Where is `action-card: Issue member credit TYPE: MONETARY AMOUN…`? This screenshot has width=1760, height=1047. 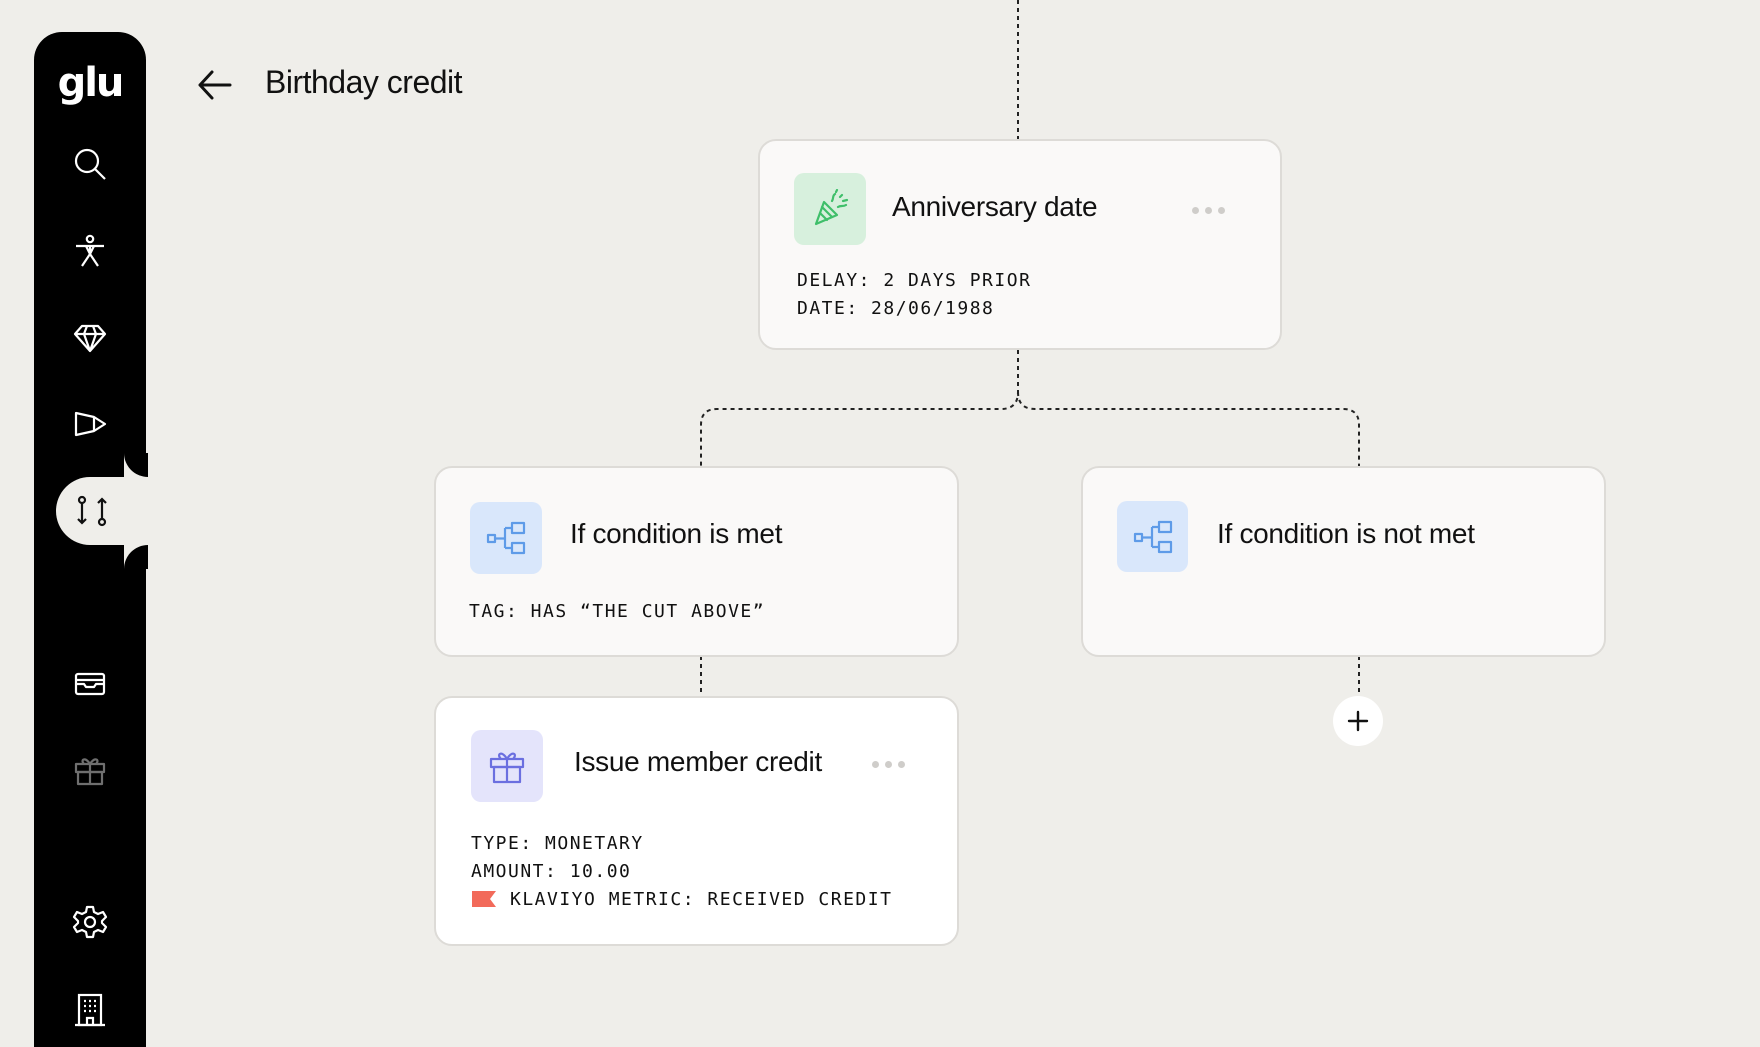 action-card: Issue member credit TYPE: MONETARY AMOUN… is located at coordinates (696, 821).